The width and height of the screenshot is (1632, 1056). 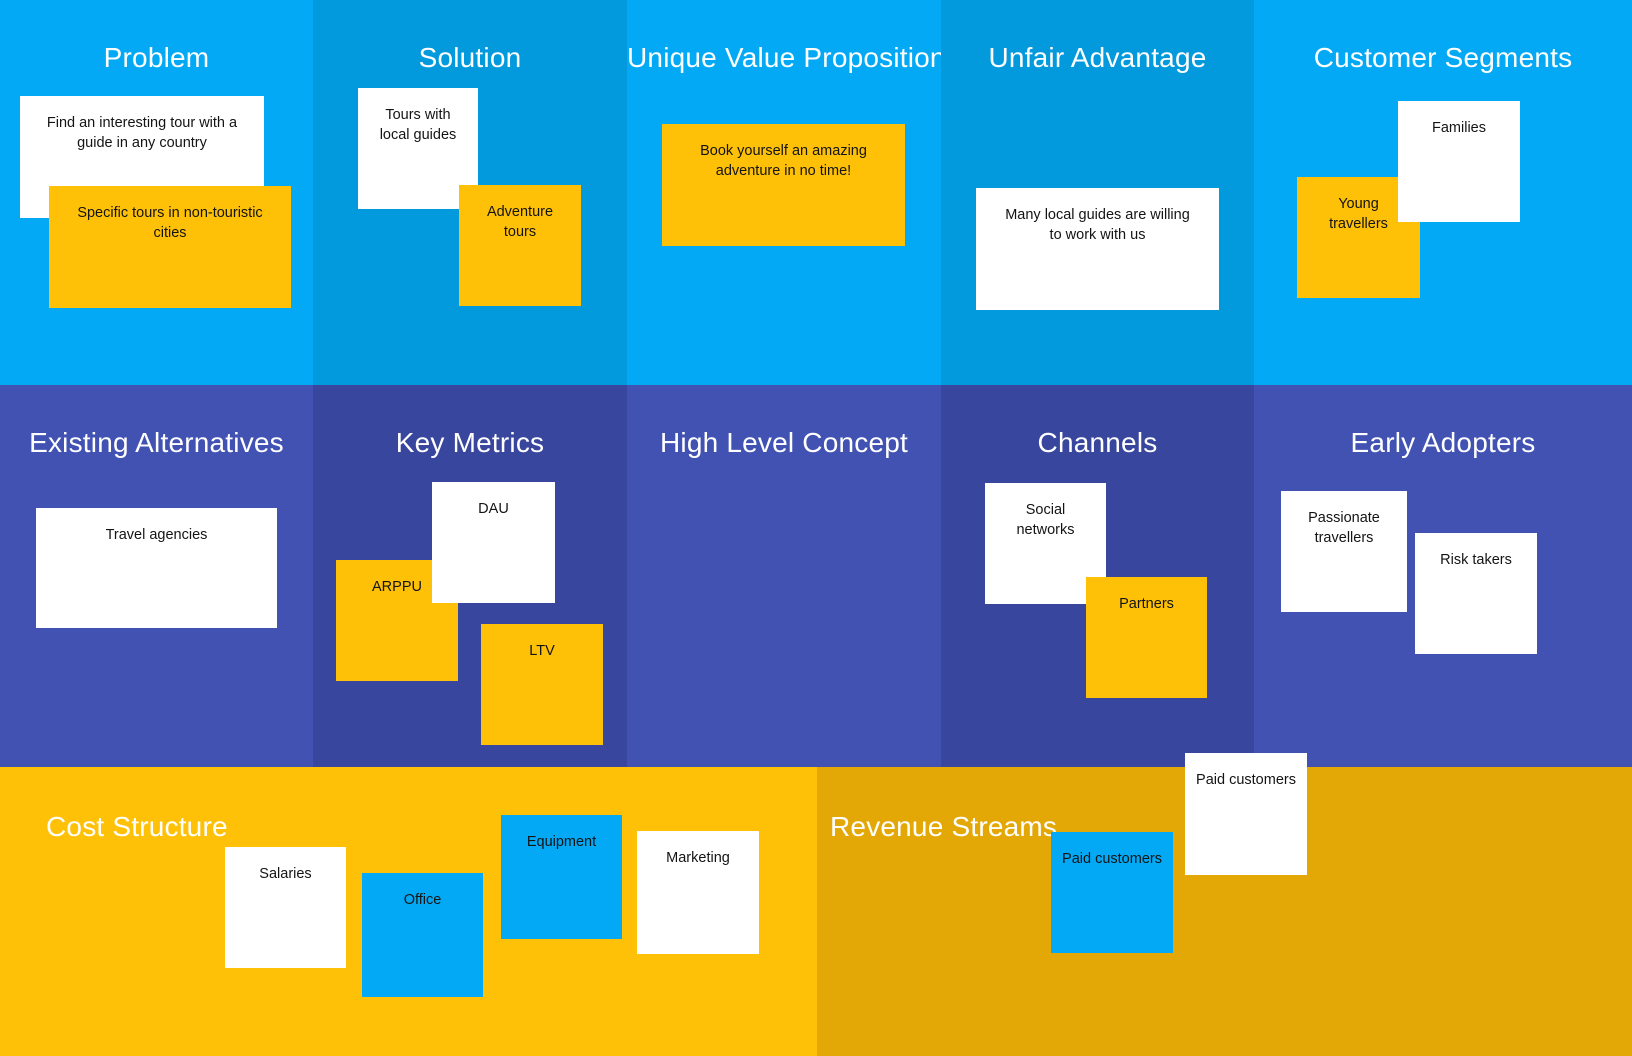 I want to click on panel-title-solution: Solution, so click(x=470, y=57).